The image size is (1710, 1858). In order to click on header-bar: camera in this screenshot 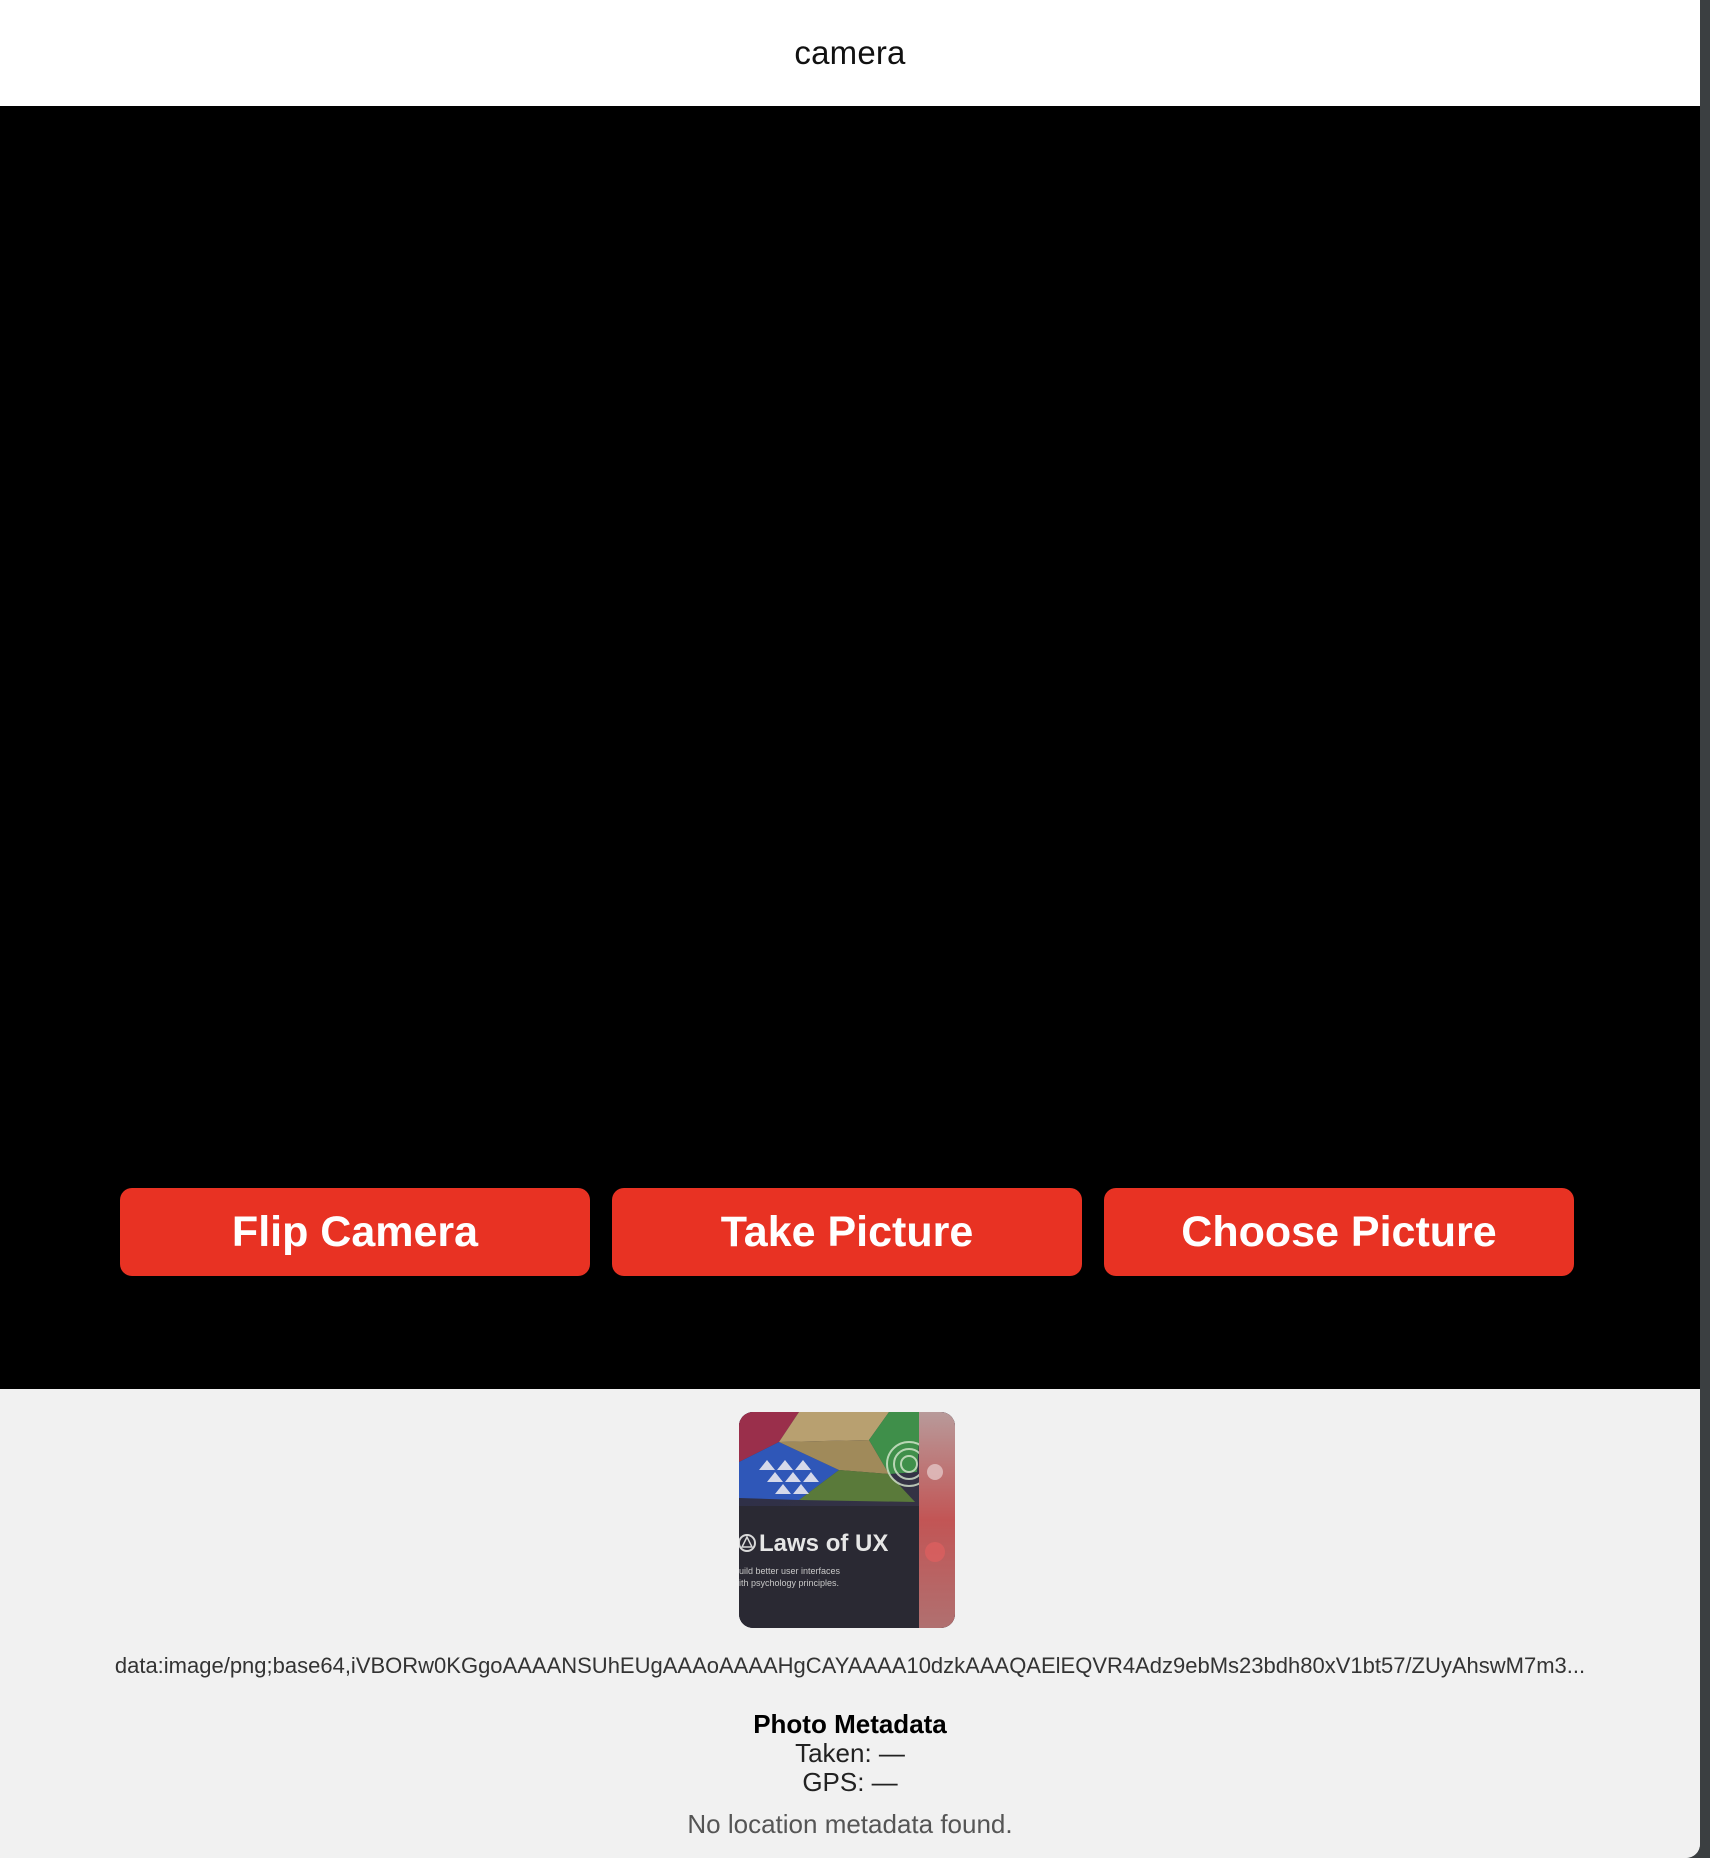, I will do `click(850, 53)`.